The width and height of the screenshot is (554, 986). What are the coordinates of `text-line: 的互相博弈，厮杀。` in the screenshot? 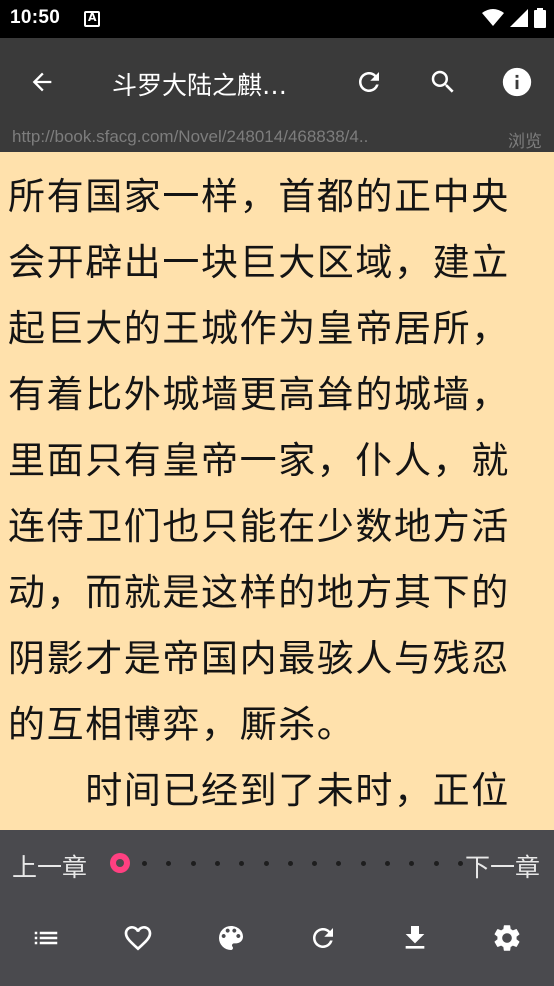 It's located at (182, 724).